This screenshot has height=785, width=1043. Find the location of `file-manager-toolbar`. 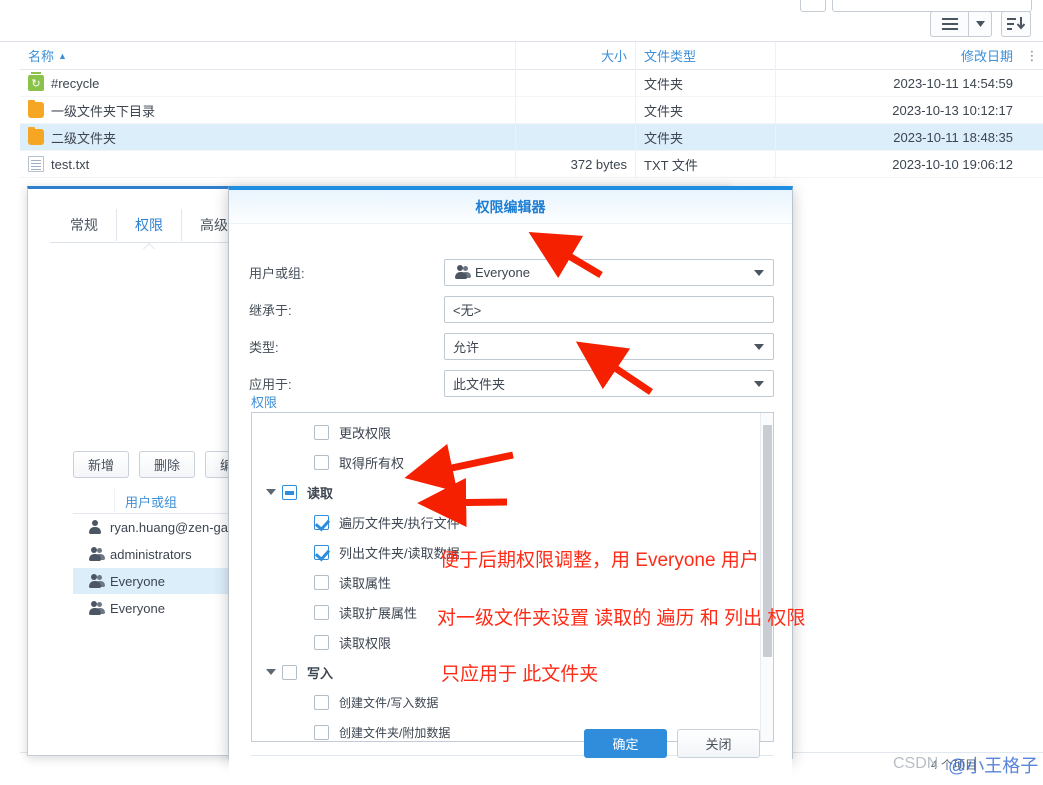

file-manager-toolbar is located at coordinates (521, 21).